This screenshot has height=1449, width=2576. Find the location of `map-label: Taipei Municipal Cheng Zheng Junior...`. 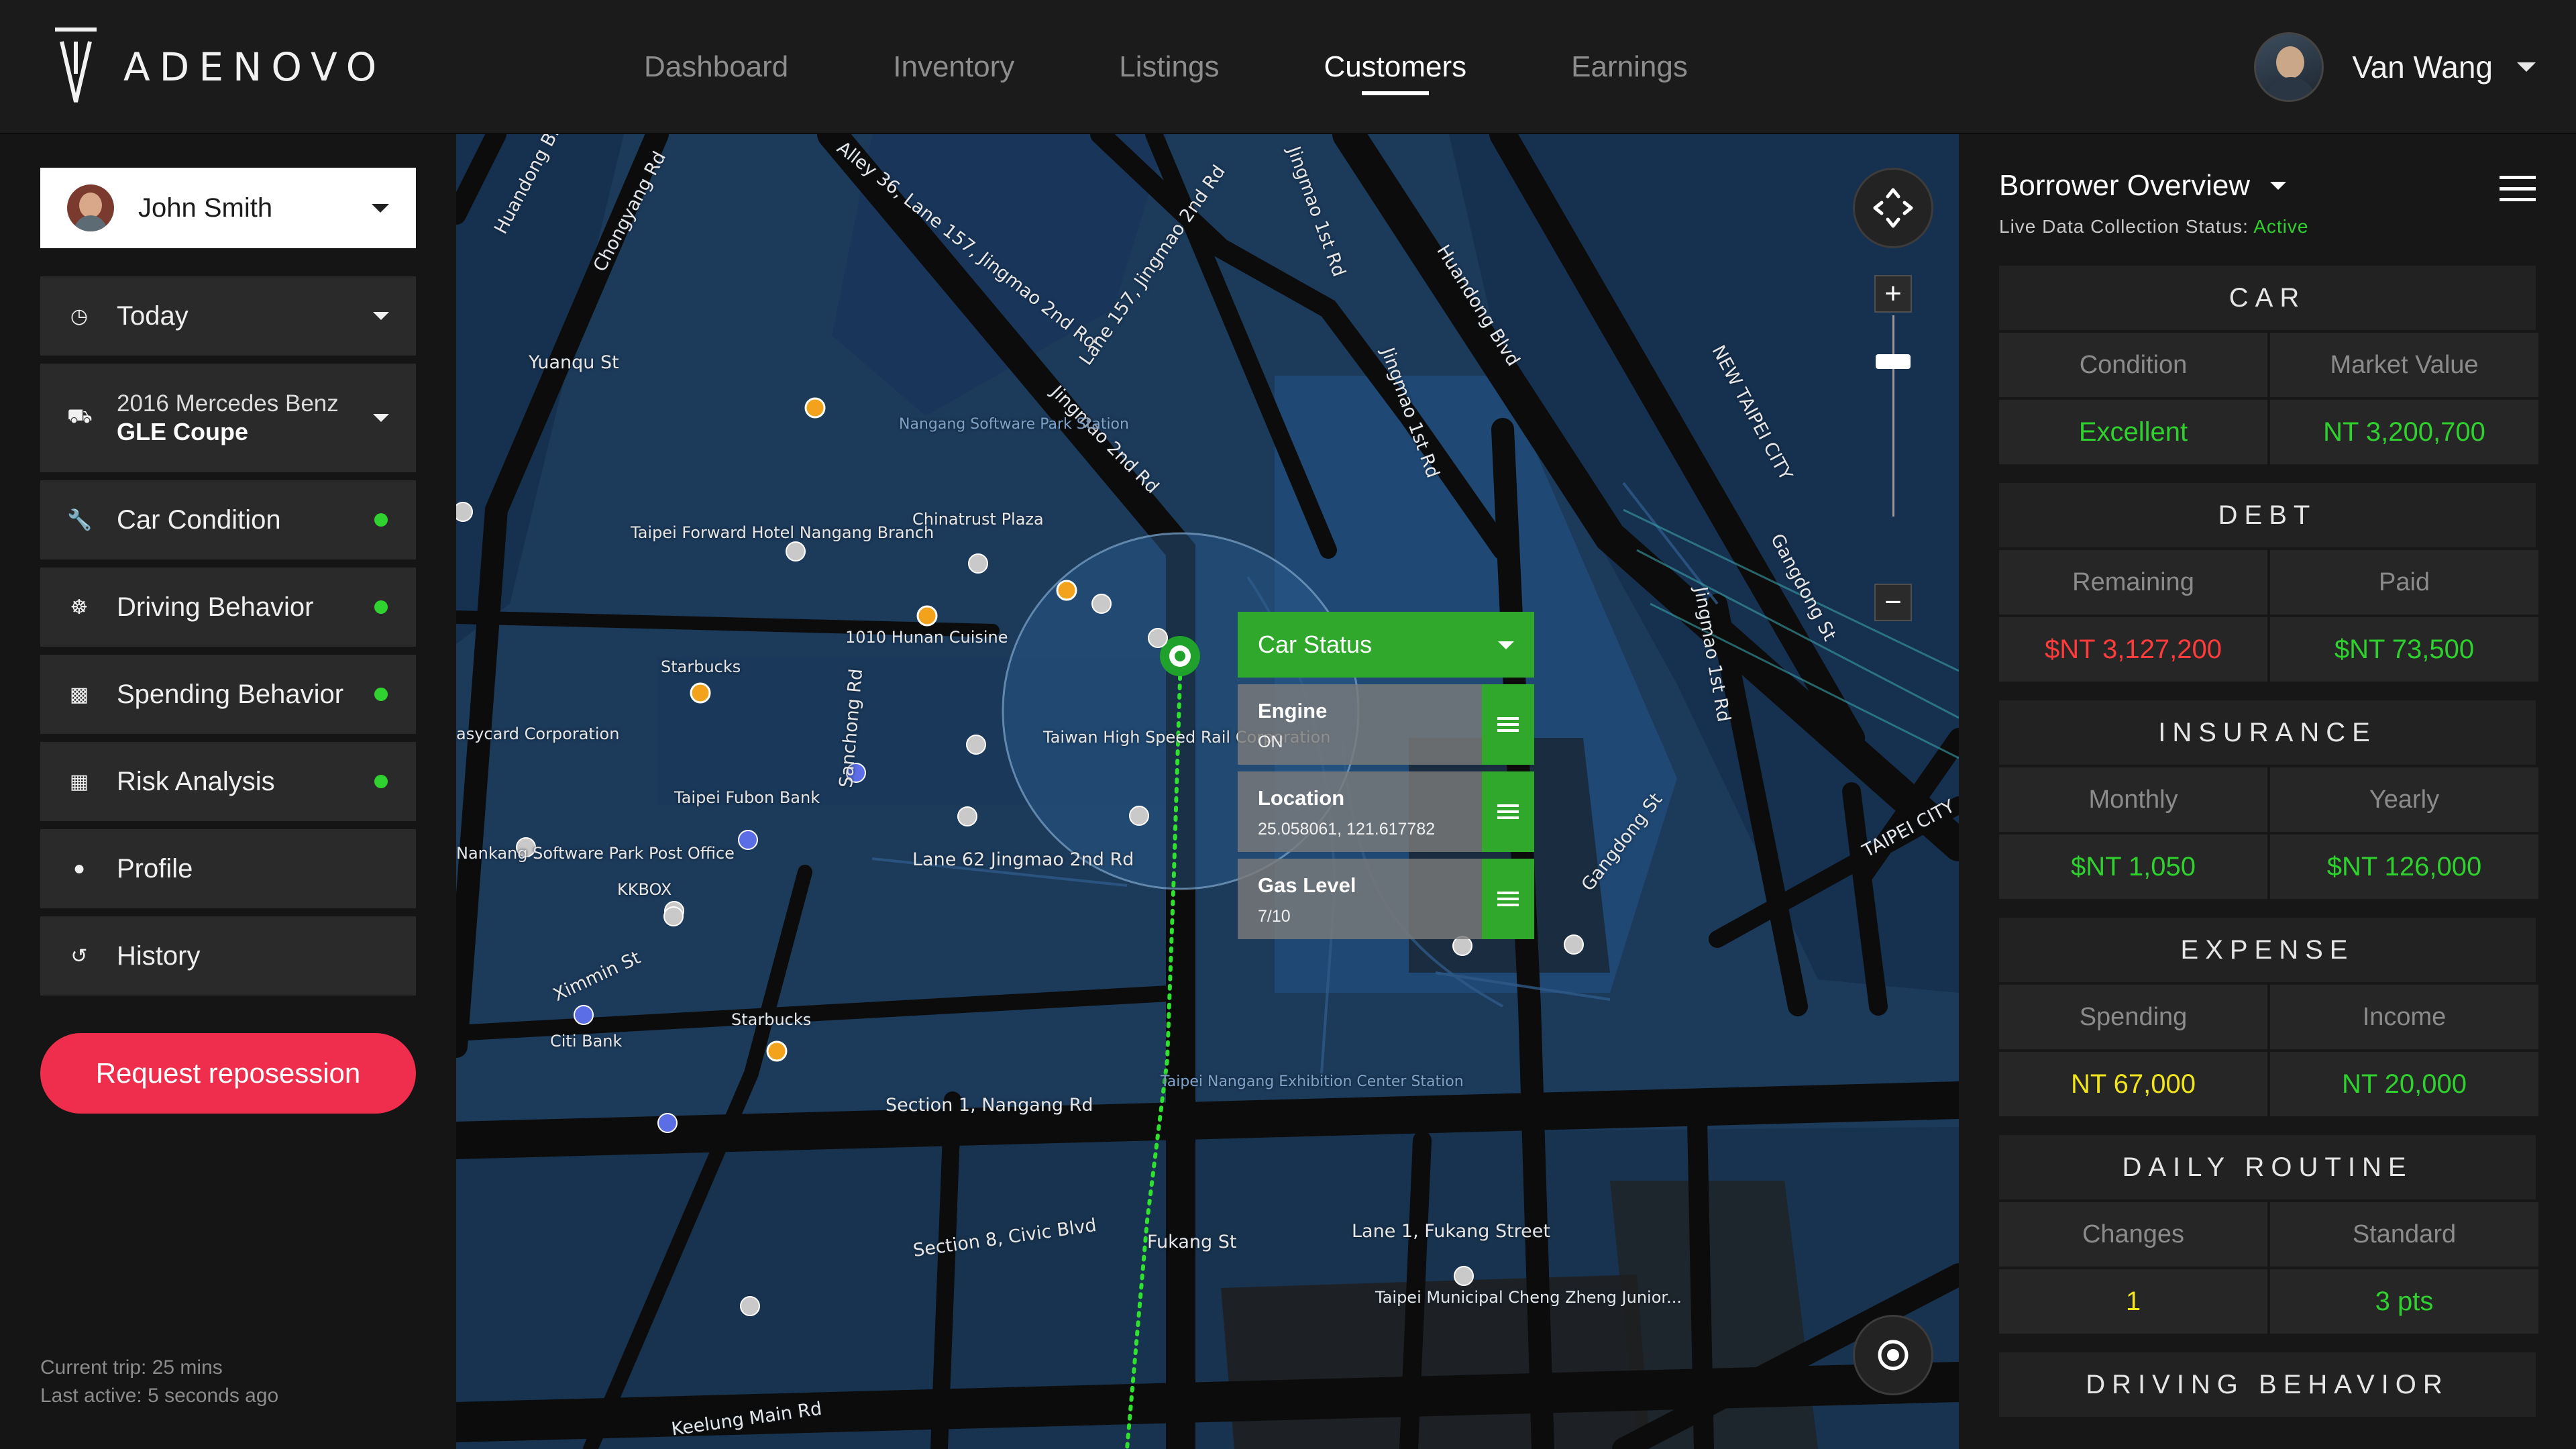

map-label: Taipei Municipal Cheng Zheng Junior... is located at coordinates (1528, 1297).